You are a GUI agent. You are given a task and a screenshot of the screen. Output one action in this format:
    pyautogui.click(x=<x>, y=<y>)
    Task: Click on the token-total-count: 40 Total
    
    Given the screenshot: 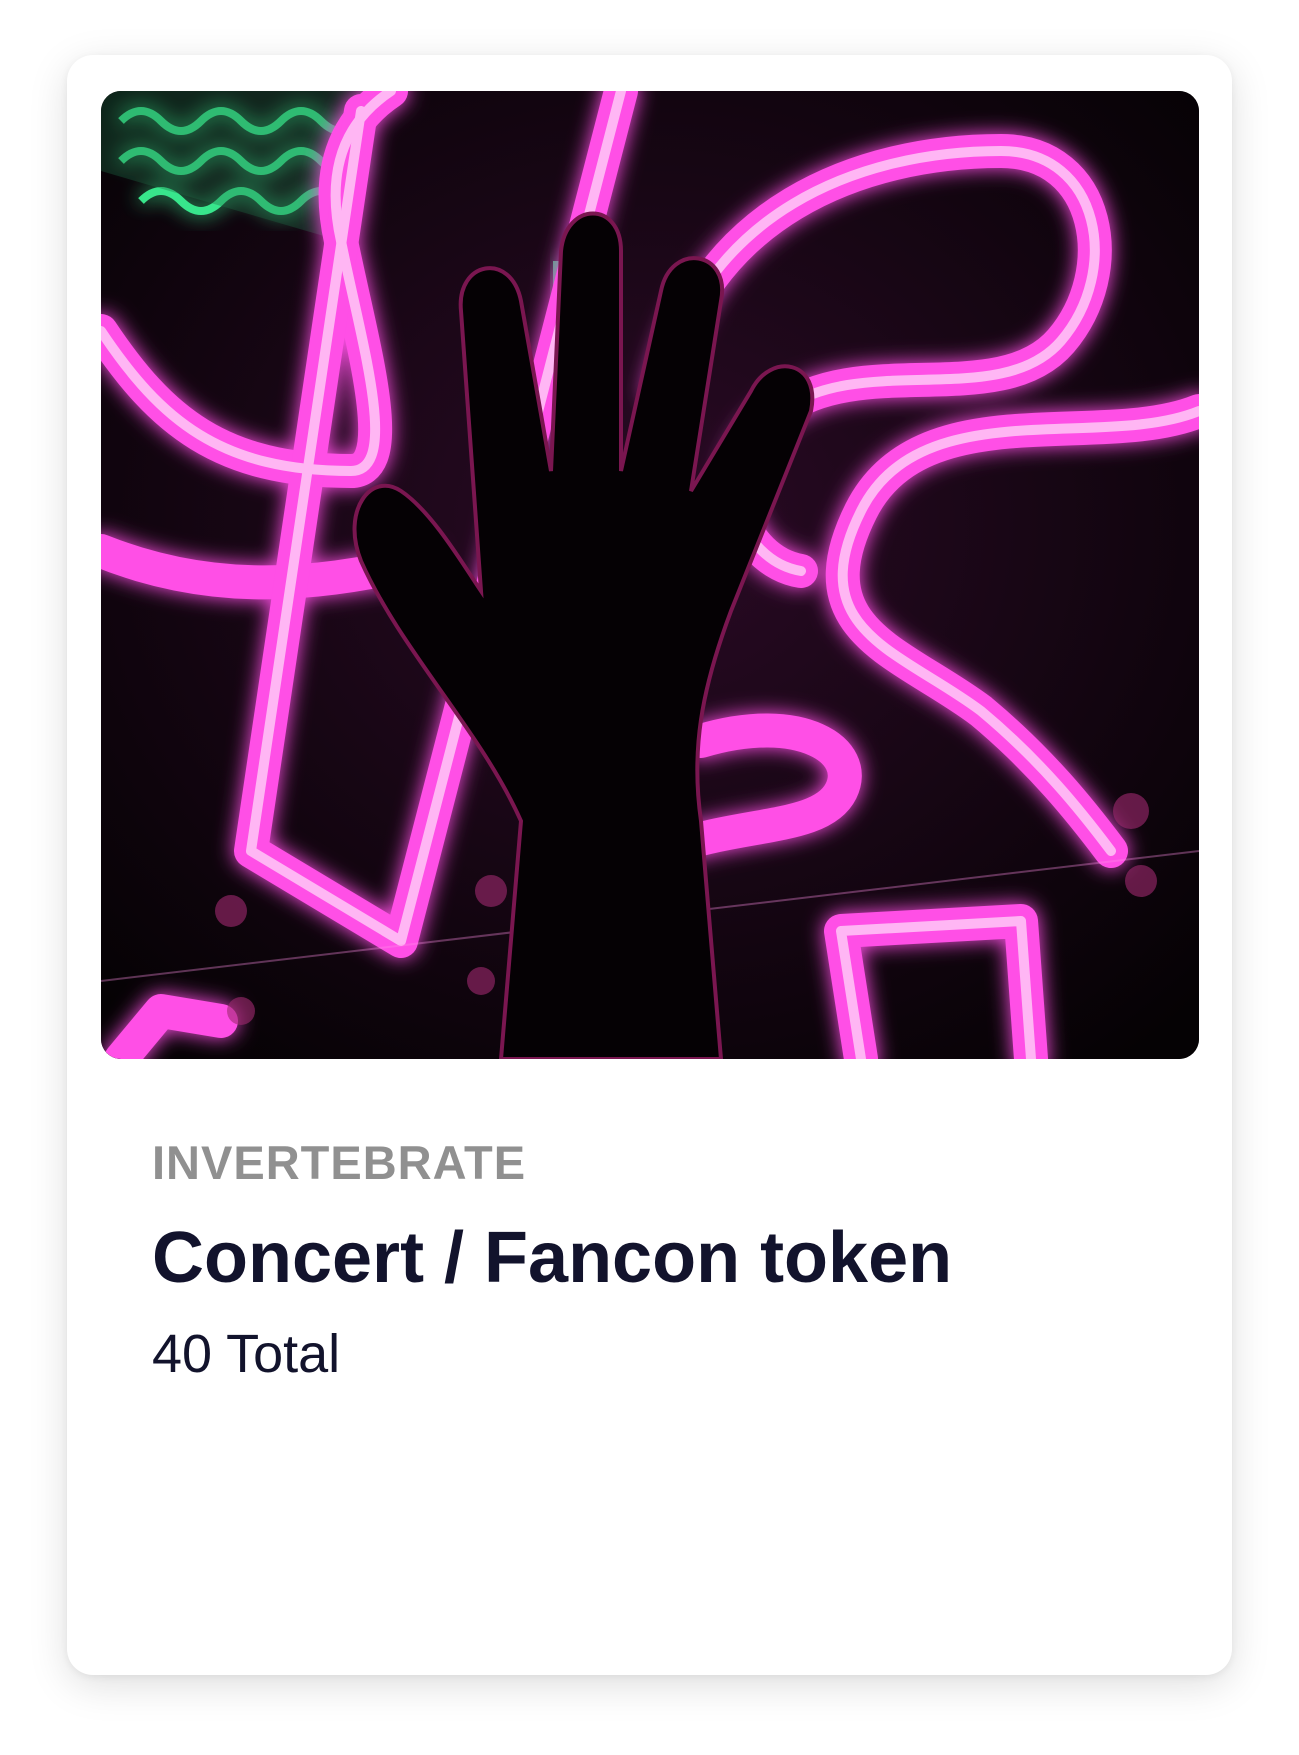 What is the action you would take?
    pyautogui.click(x=246, y=1354)
    